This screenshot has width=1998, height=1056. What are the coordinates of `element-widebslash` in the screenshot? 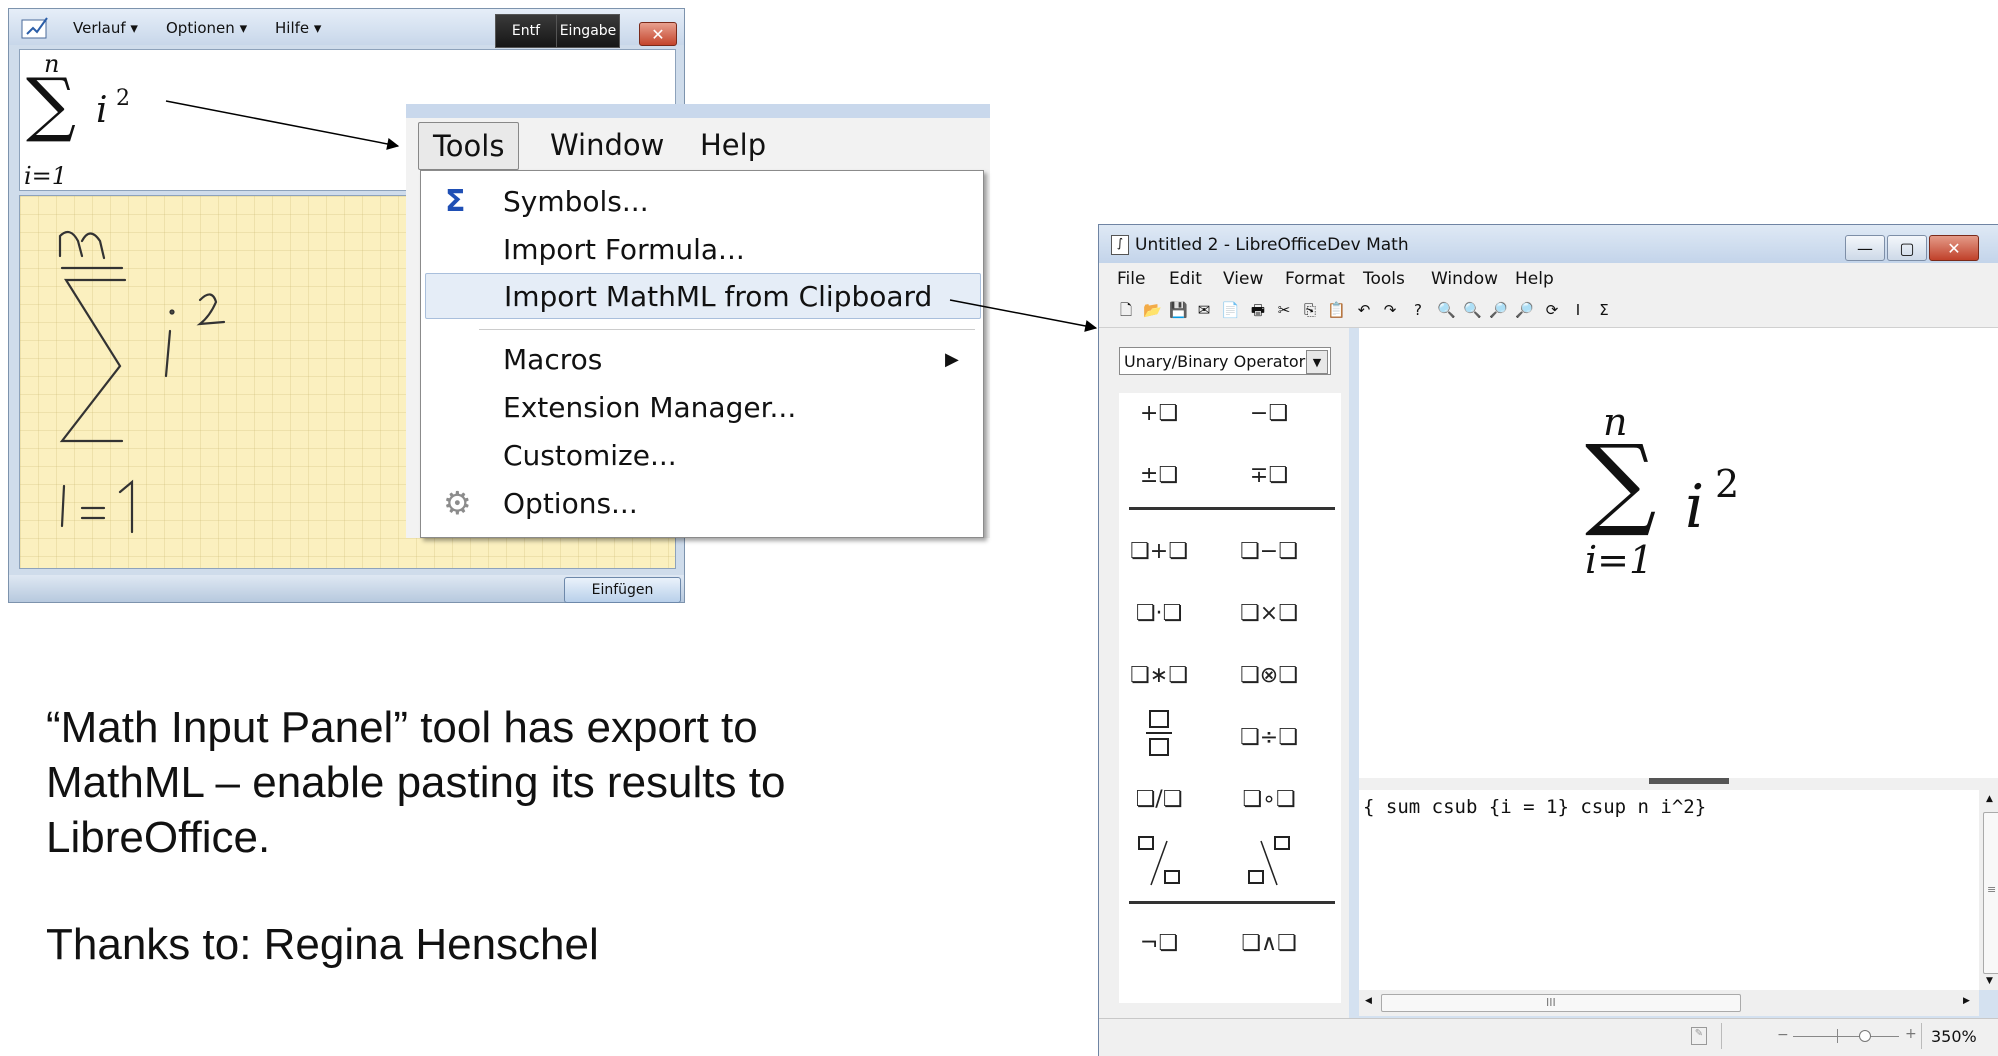 It's located at (1269, 861).